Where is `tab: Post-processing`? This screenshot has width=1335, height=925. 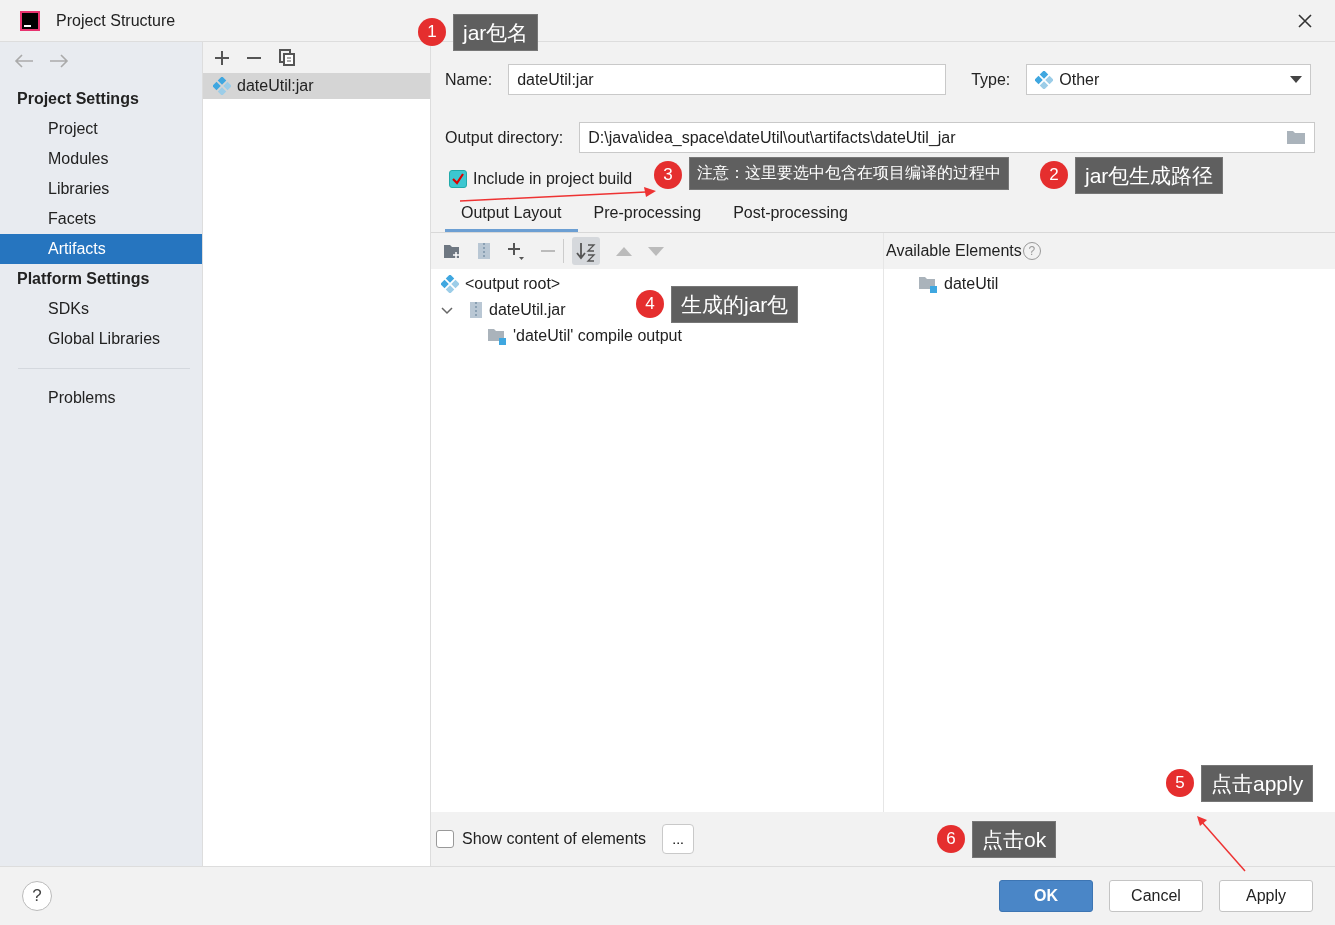
tab: Post-processing is located at coordinates (790, 216).